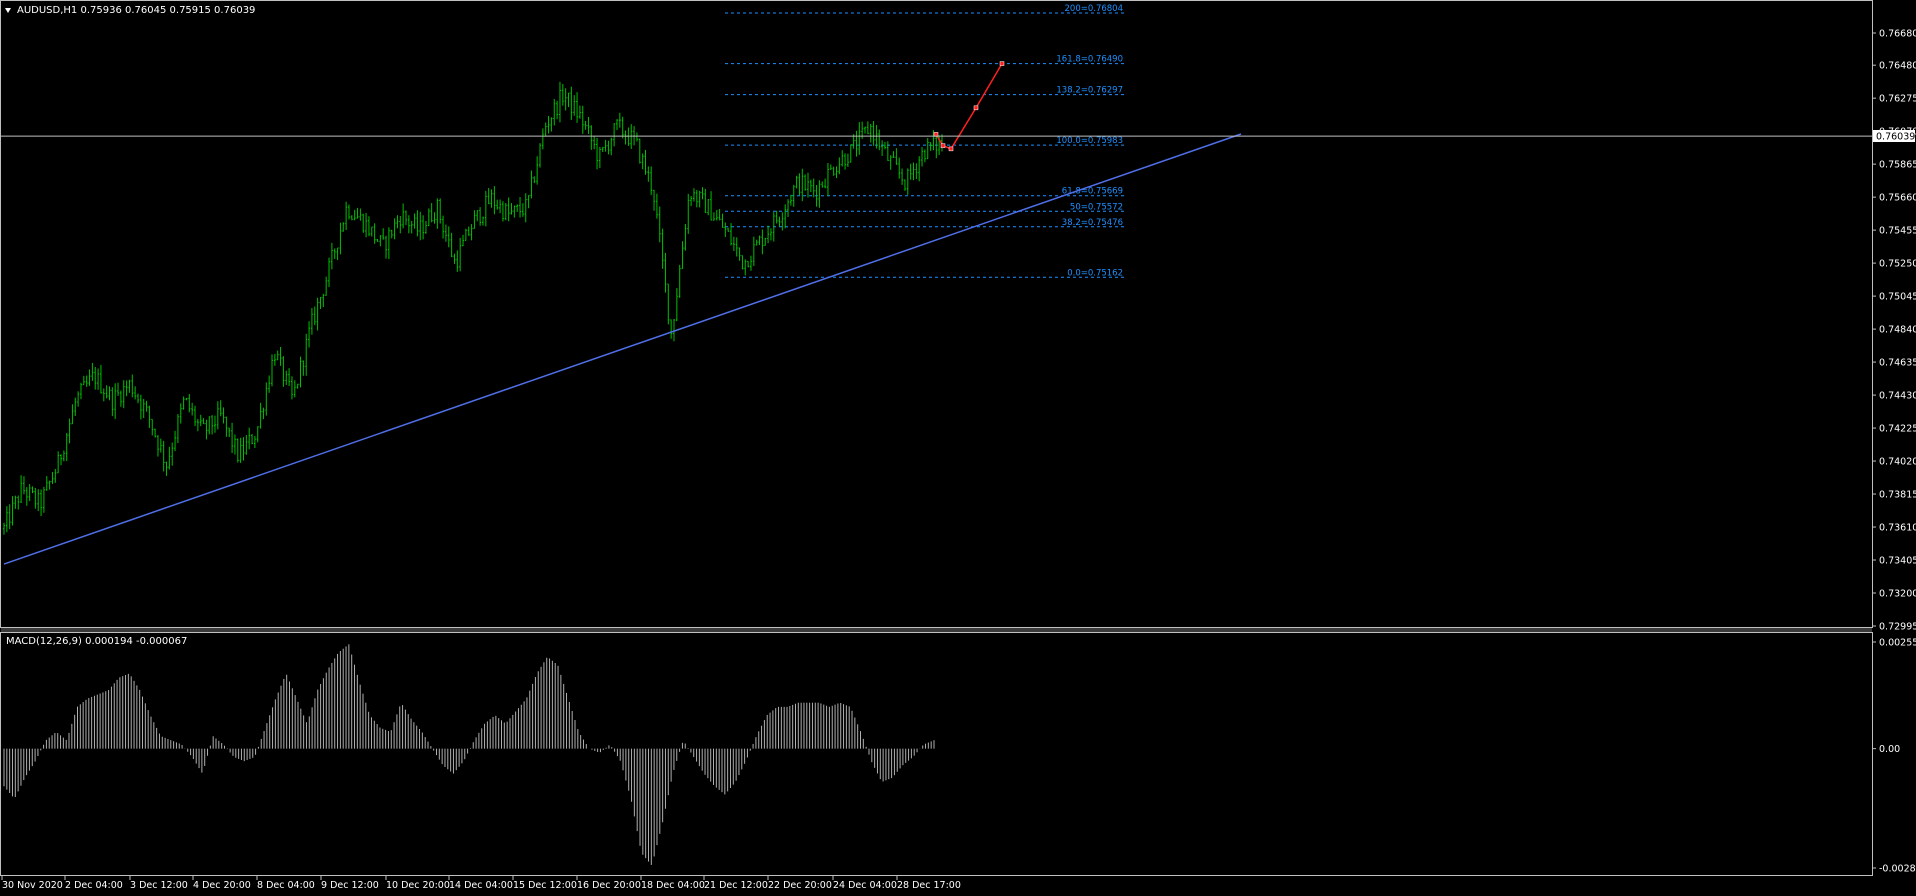 The image size is (1916, 896). I want to click on price-tick-label: 0.74225, so click(1897, 429).